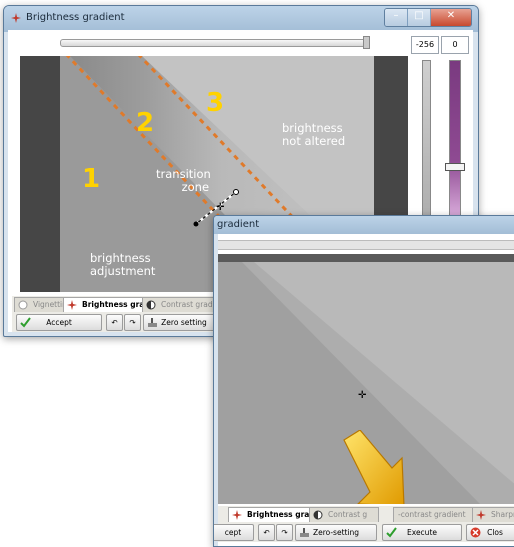  I want to click on window-controls: – □ ✕, so click(428, 17).